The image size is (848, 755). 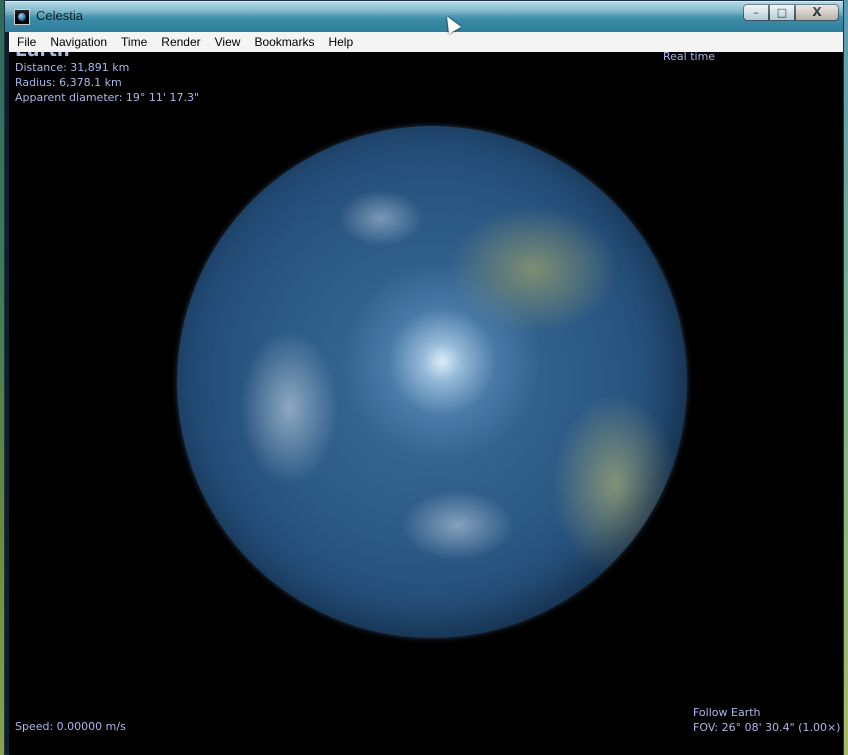 What do you see at coordinates (846, 377) in the screenshot?
I see `desktop-background` at bounding box center [846, 377].